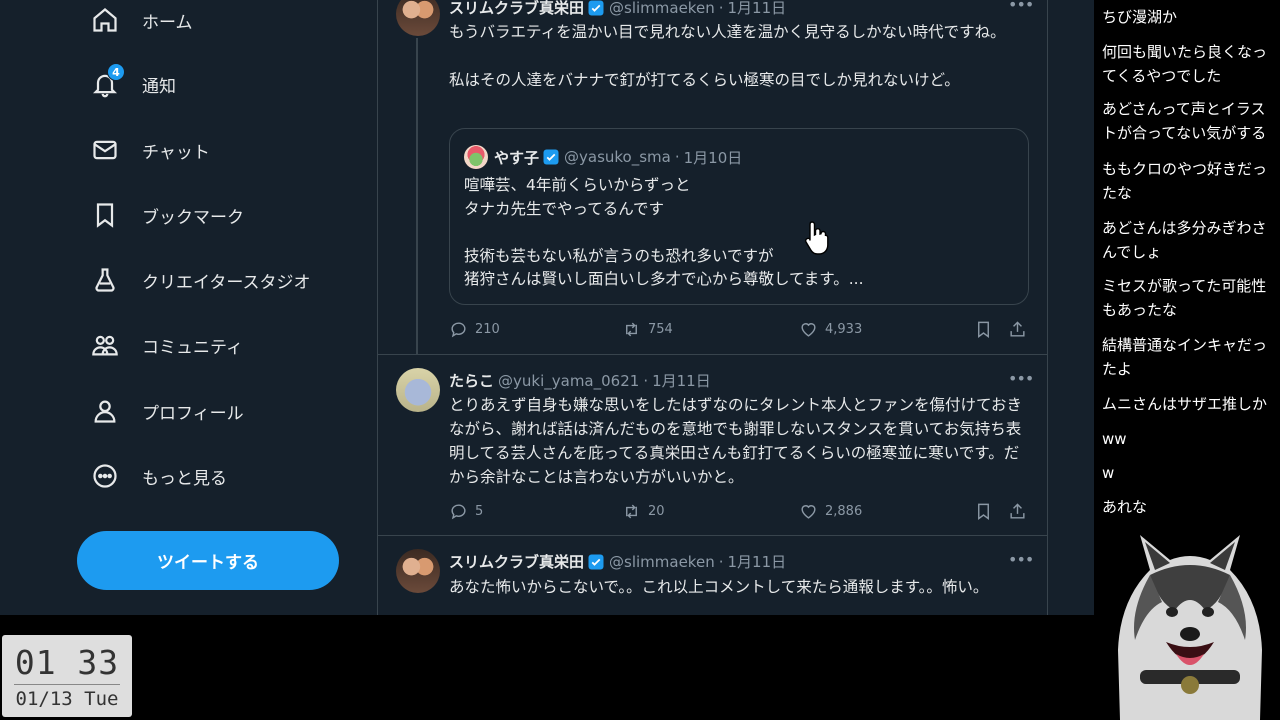  Describe the element at coordinates (617, 157) in the screenshot. I see `user-handle: @yasuko_sma` at that location.